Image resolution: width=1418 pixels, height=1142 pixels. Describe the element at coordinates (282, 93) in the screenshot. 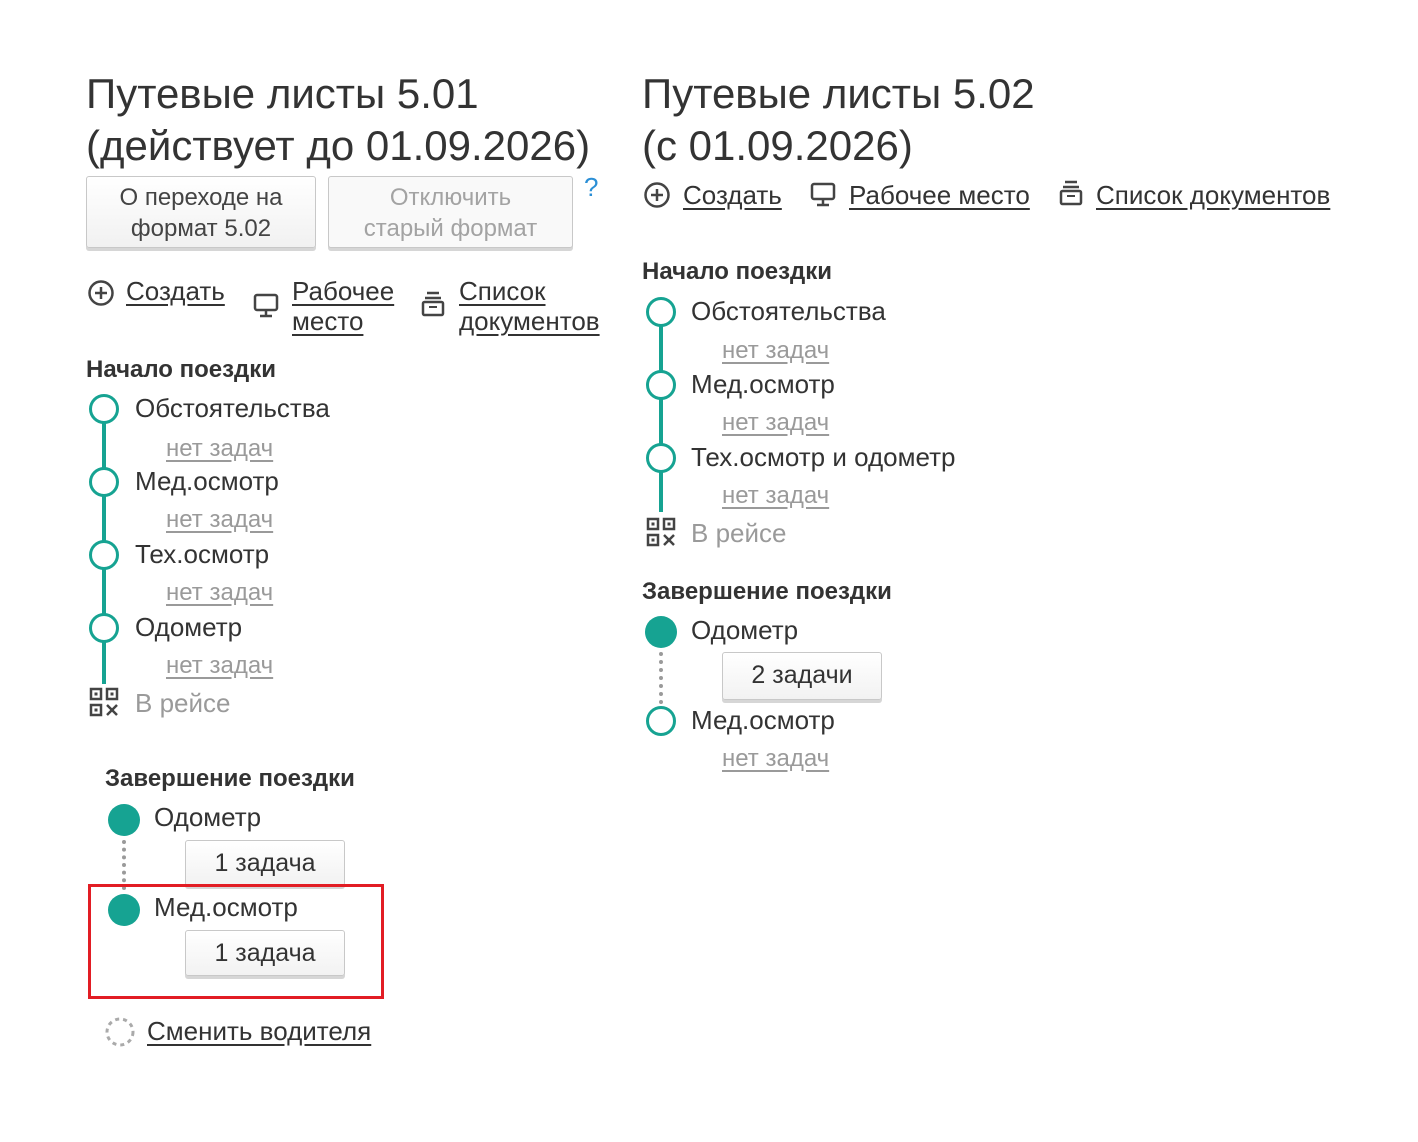

I see `title-line-1: Путевые листы 5.01` at that location.